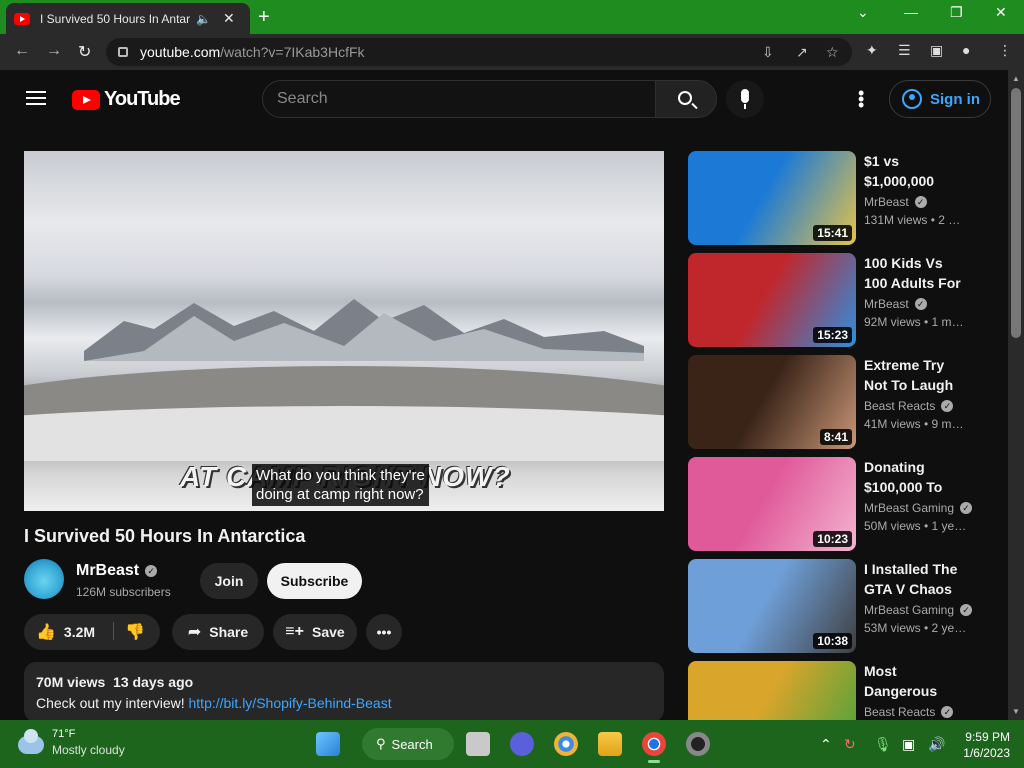  What do you see at coordinates (916, 579) in the screenshot?
I see `recommendation-title: I Installed The GTA V Chaos Mod` at bounding box center [916, 579].